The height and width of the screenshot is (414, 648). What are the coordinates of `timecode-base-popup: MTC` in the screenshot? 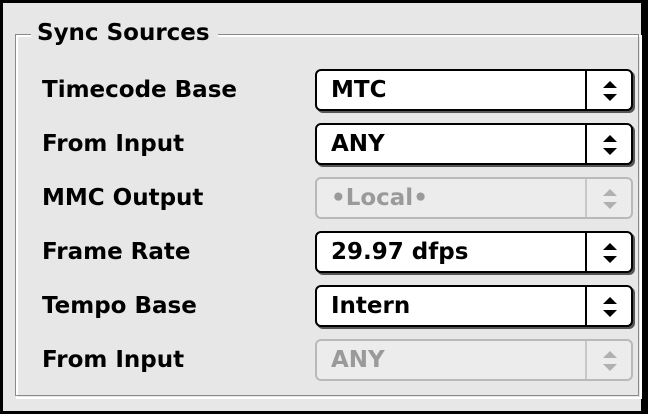 It's located at (474, 90).